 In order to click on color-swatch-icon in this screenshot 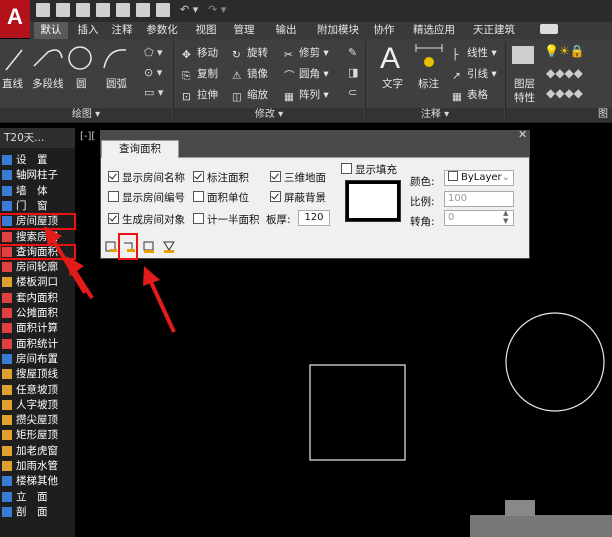, I will do `click(453, 176)`.